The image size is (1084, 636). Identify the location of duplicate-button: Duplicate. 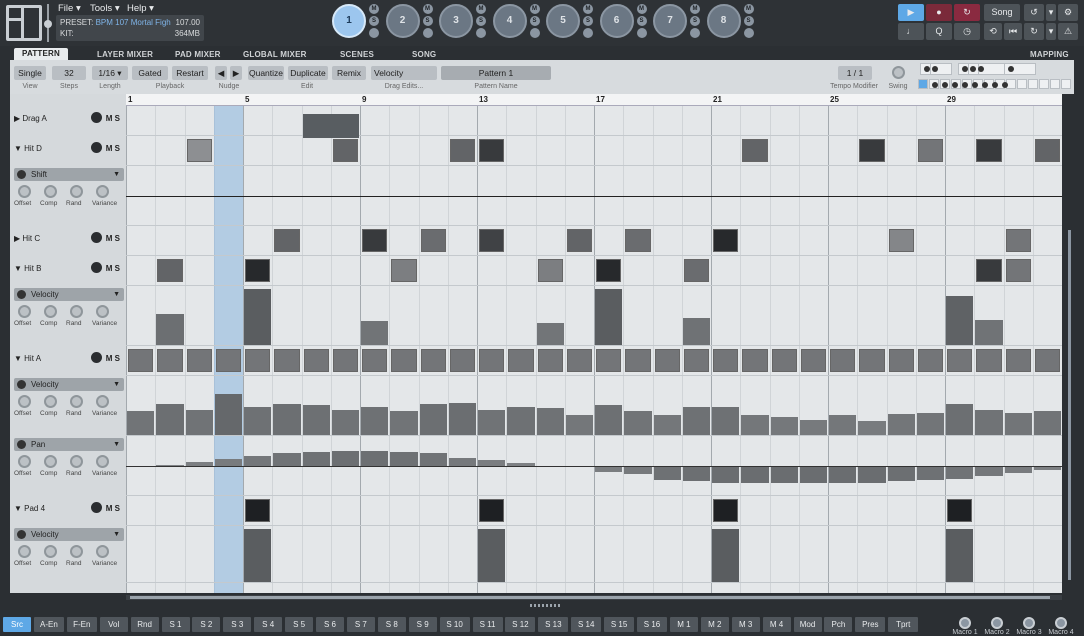
(308, 73).